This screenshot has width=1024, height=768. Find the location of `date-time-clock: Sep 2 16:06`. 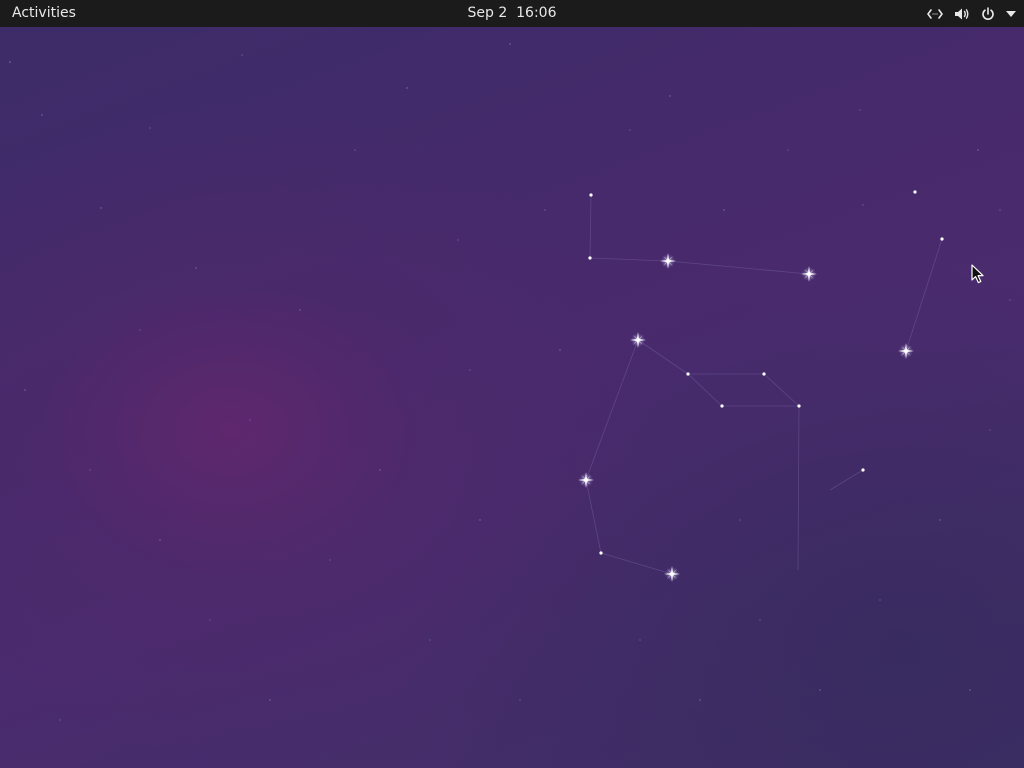

date-time-clock: Sep 2 16:06 is located at coordinates (512, 13).